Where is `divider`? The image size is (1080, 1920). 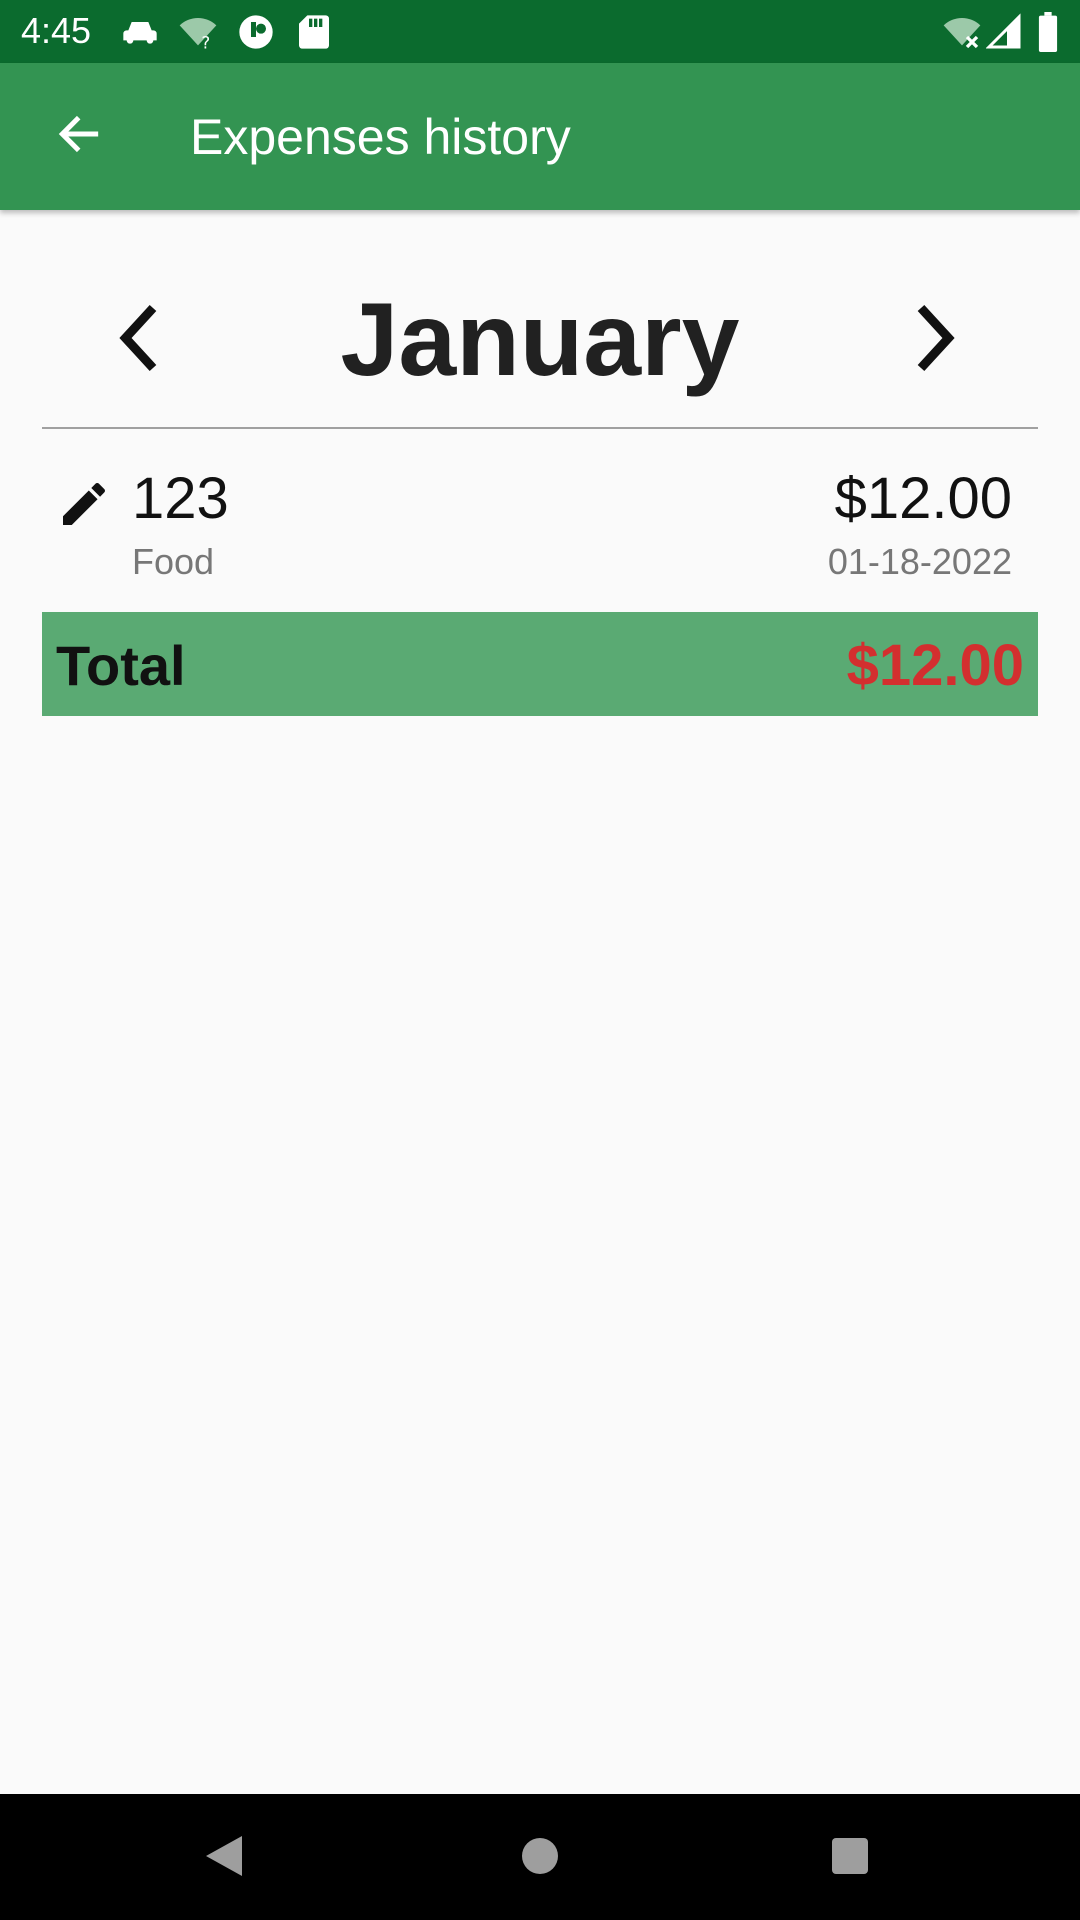 divider is located at coordinates (540, 428).